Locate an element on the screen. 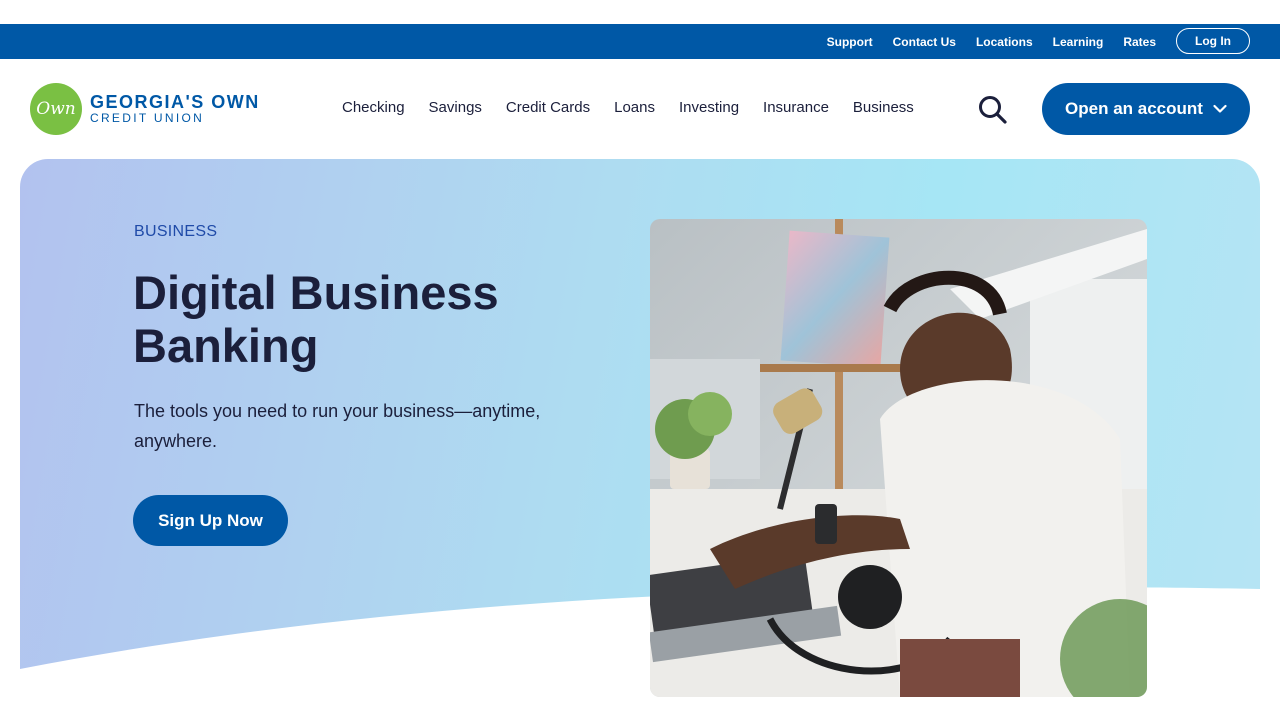  hero-title: Digital Business Banking is located at coordinates (316, 319).